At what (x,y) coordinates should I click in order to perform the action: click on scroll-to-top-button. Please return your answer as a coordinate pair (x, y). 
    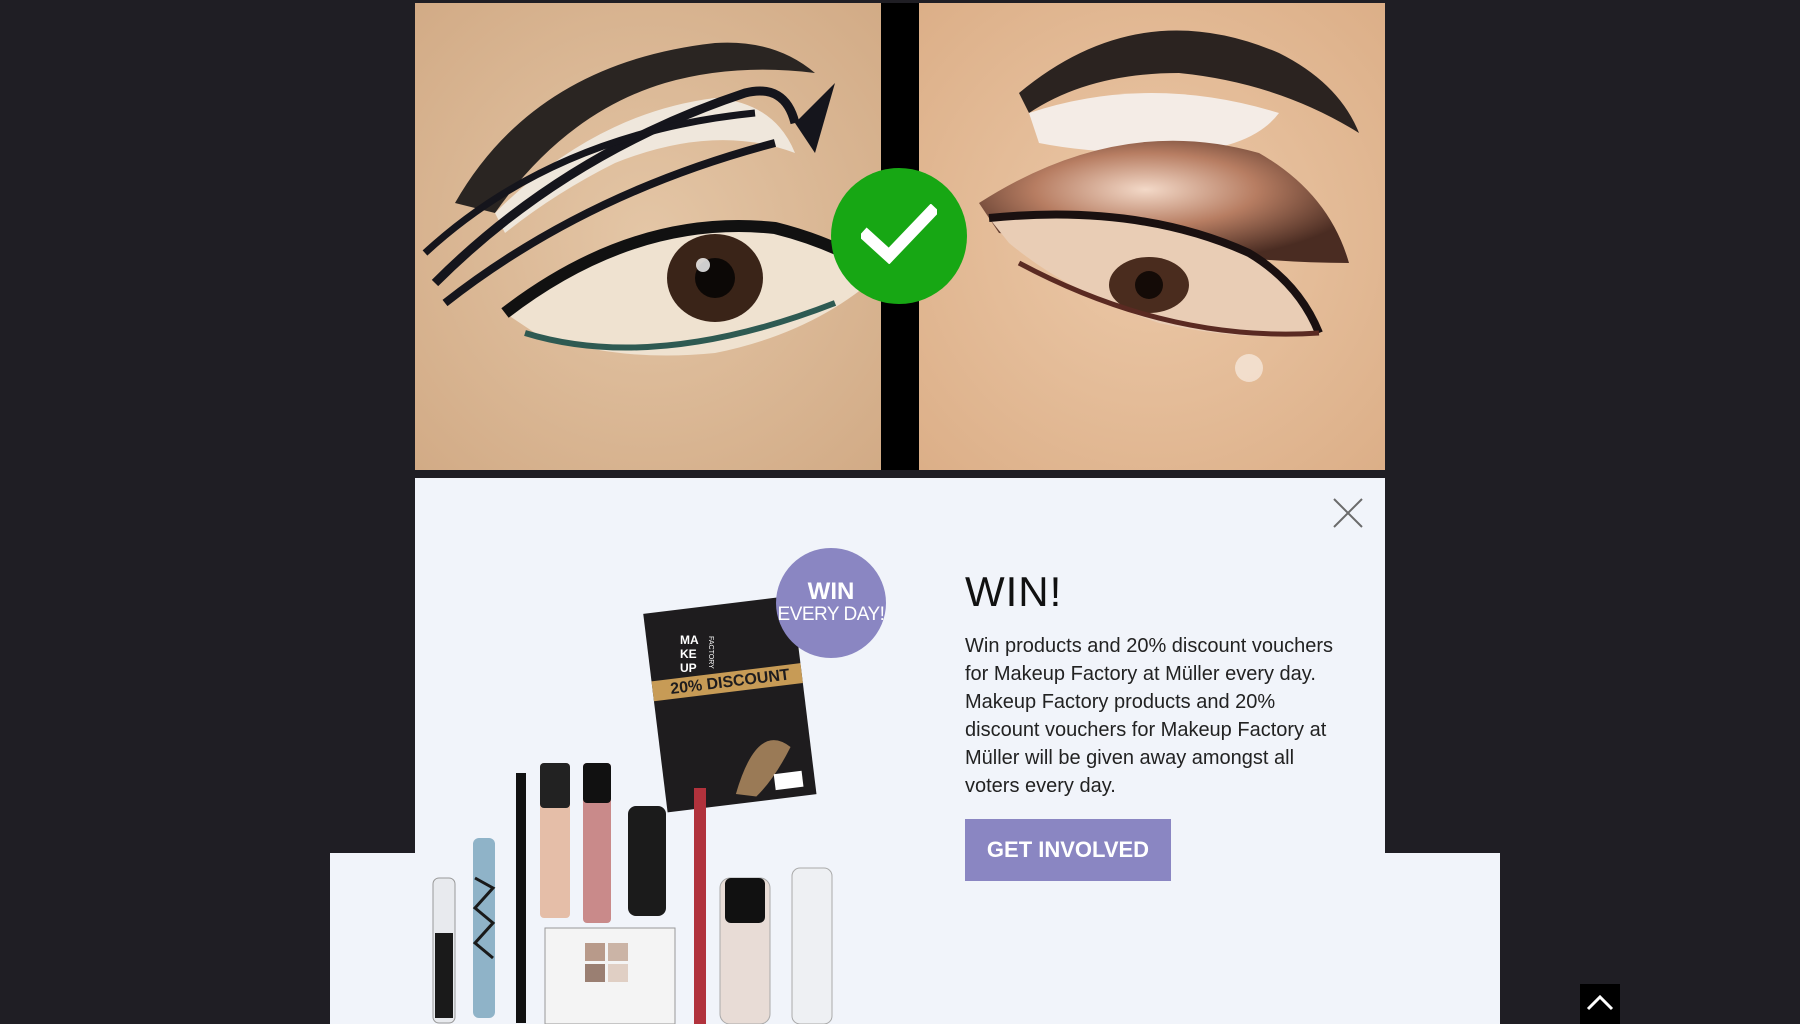
    Looking at the image, I should click on (1600, 1004).